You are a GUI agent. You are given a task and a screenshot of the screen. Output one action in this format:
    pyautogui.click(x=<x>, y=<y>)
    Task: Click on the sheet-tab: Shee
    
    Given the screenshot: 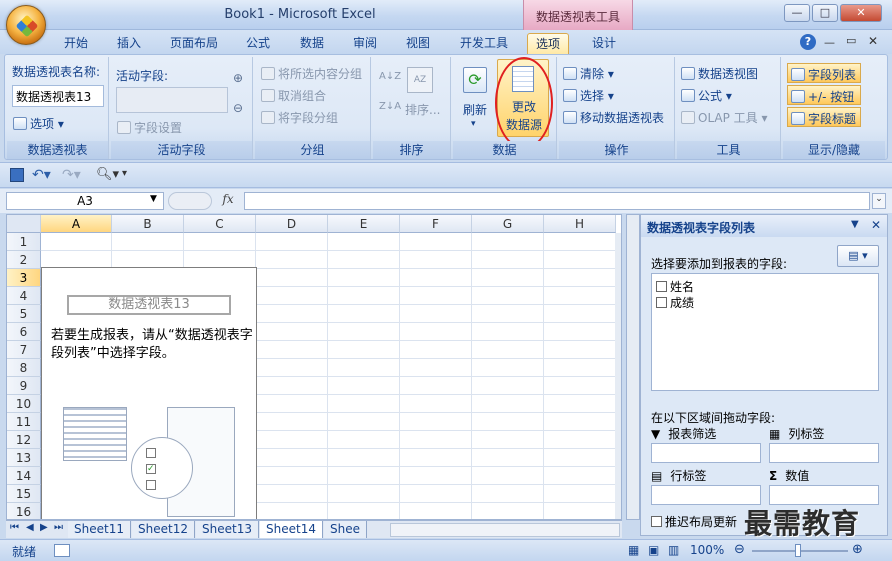 What is the action you would take?
    pyautogui.click(x=345, y=529)
    